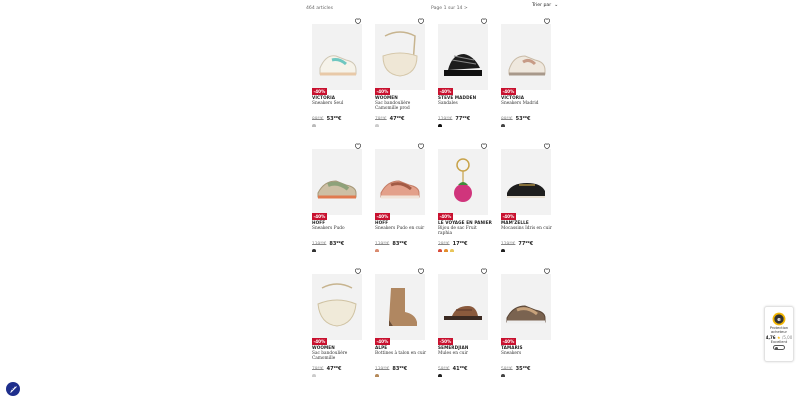 Image resolution: width=800 pixels, height=400 pixels. I want to click on crossbody-bag-icon, so click(400, 57).